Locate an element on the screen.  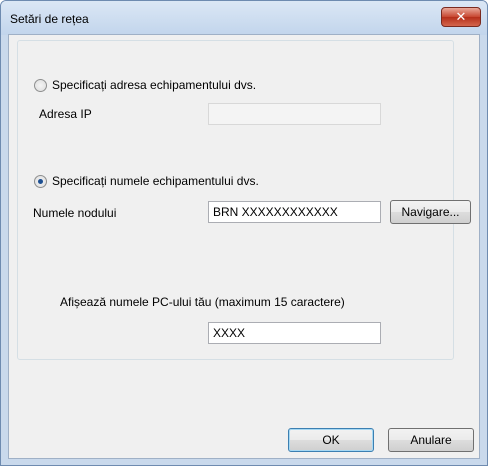
radio-specify-address-label: Specificați adresa echipamentului dvs. is located at coordinates (154, 85).